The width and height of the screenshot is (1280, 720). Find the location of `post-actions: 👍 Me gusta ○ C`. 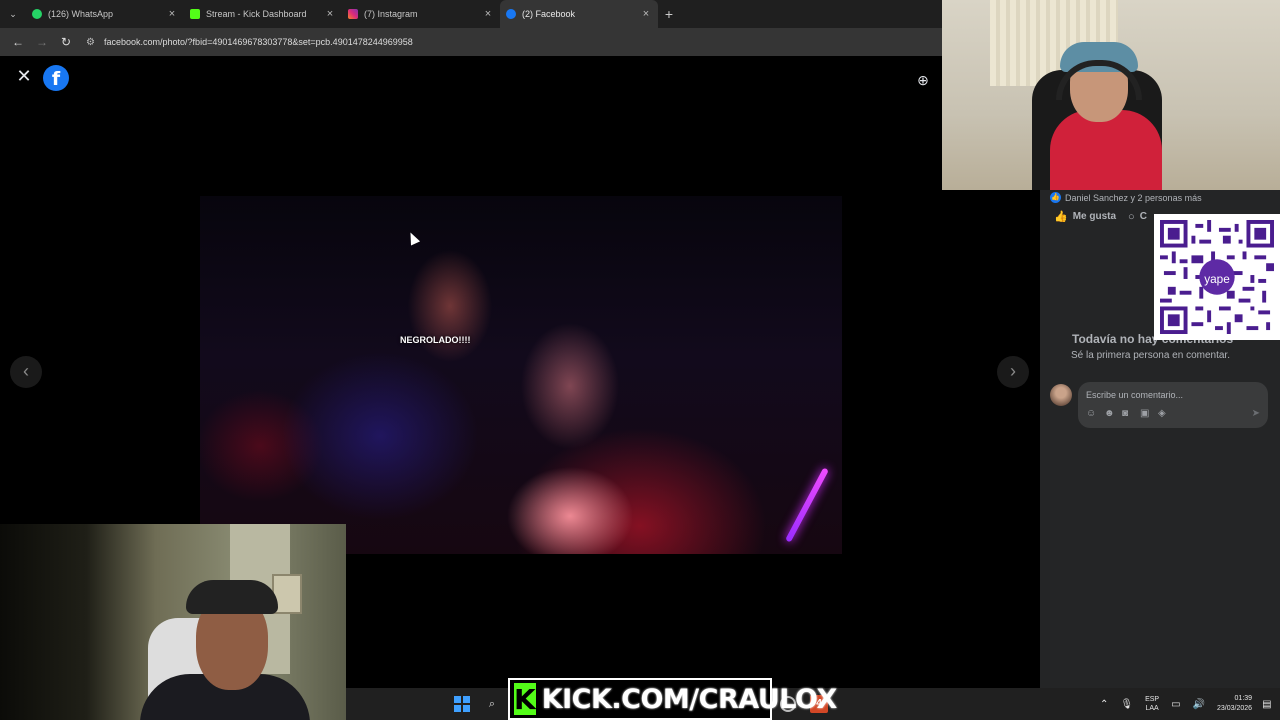

post-actions: 👍 Me gusta ○ C is located at coordinates (1106, 217).